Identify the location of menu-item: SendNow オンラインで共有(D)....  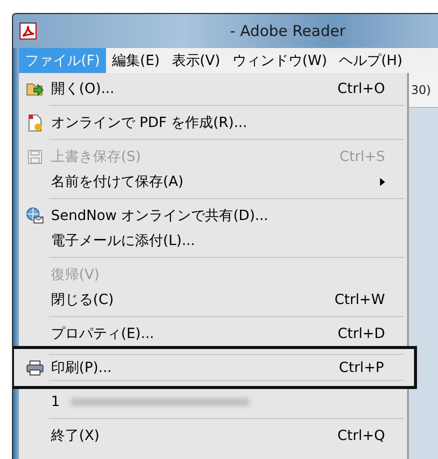
(213, 215).